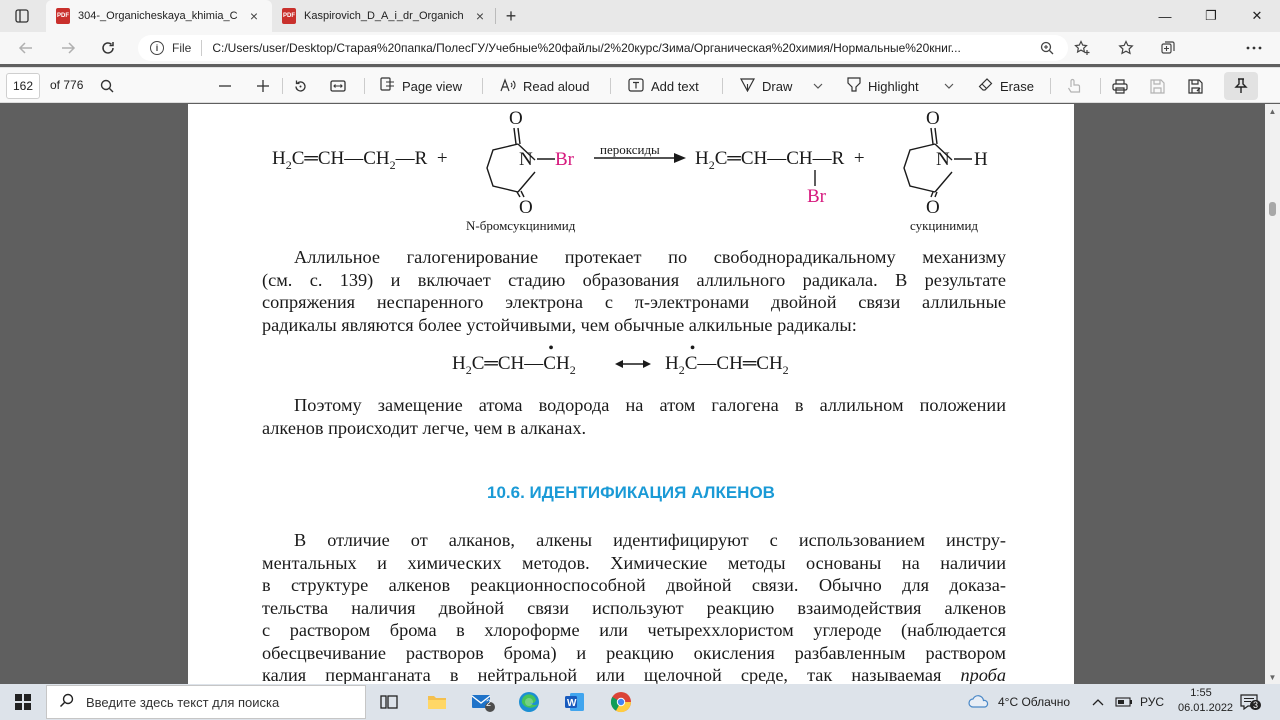 The image size is (1280, 720). I want to click on tab-actions-icon, so click(22, 16).